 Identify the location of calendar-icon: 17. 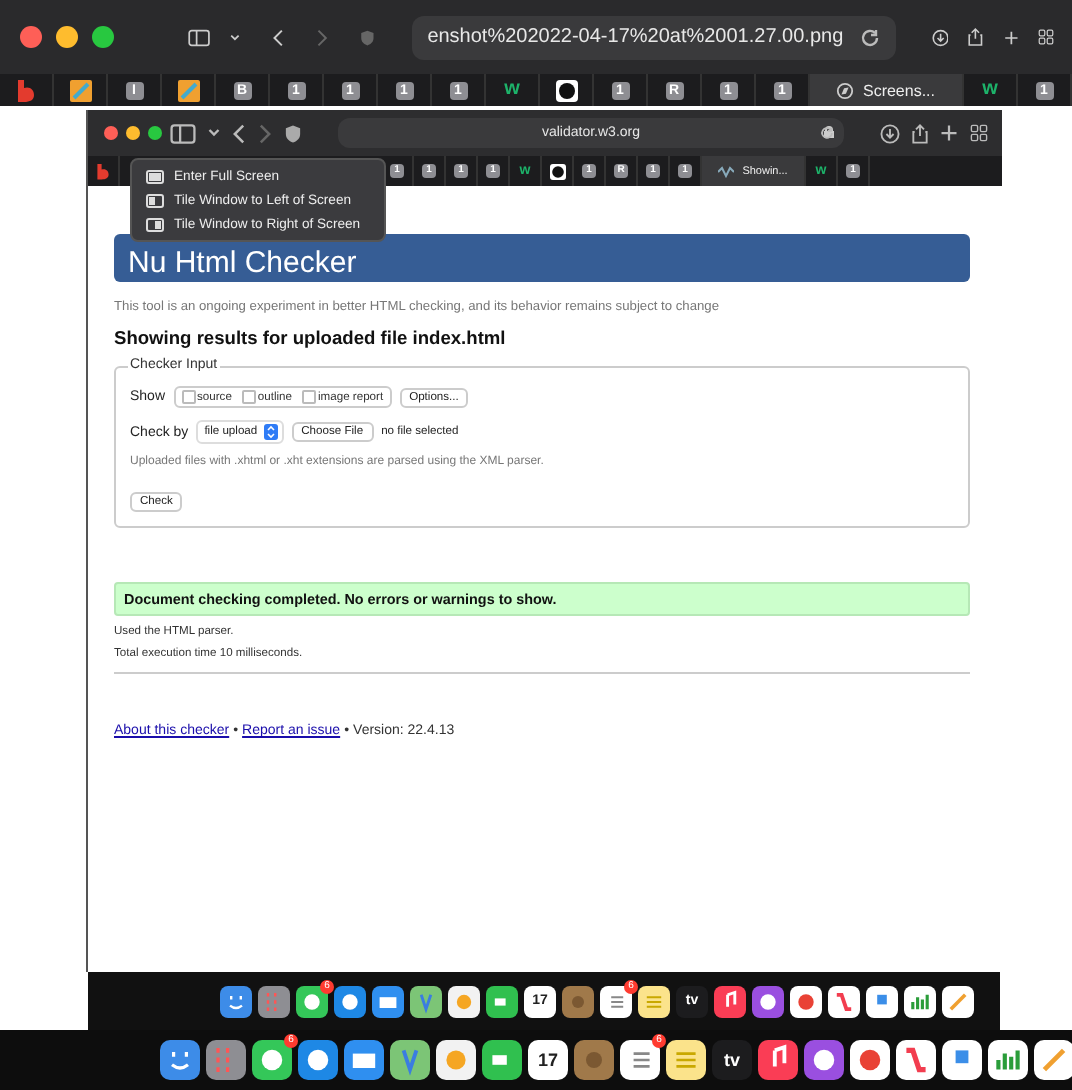
(548, 1060).